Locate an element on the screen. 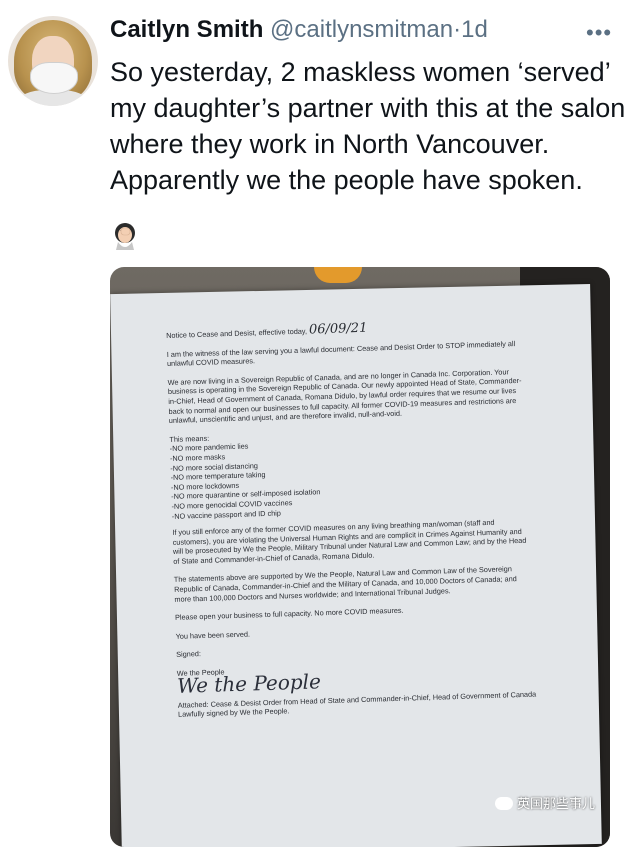 The image size is (640, 850). doc-paragraph-6: You have been served. is located at coordinates (213, 635).